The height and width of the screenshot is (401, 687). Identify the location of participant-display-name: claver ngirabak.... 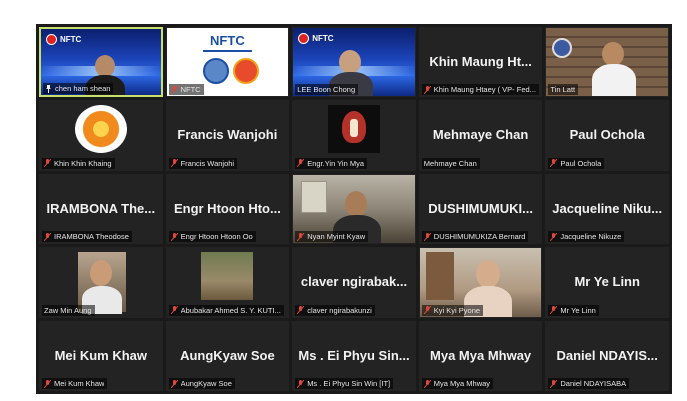
(354, 282).